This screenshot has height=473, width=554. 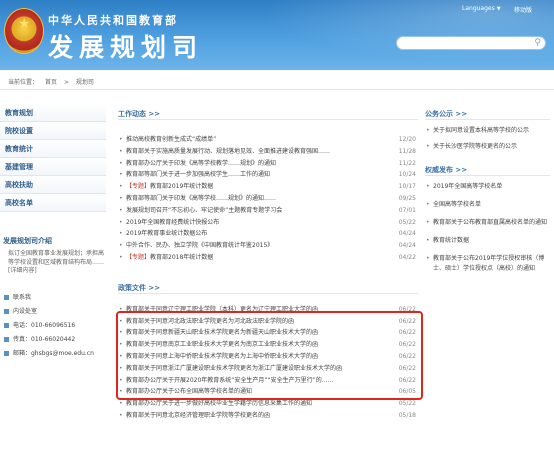 I want to click on list-item: • 中外合作、民办、独立学院《中国教育统计年鉴2015》 04/24, so click(x=268, y=246).